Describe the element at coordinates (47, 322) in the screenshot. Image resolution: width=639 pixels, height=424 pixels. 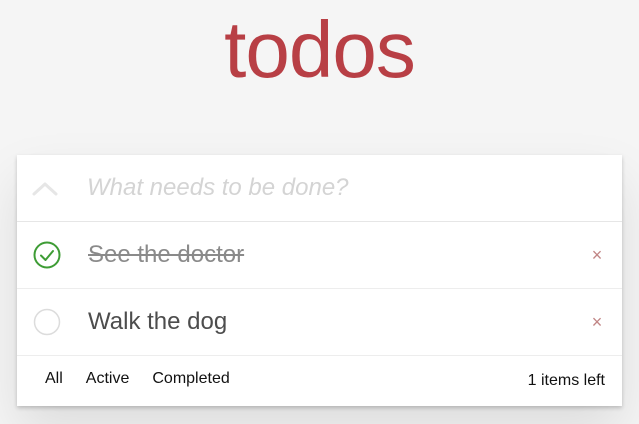
I see `empty-circle-icon` at that location.